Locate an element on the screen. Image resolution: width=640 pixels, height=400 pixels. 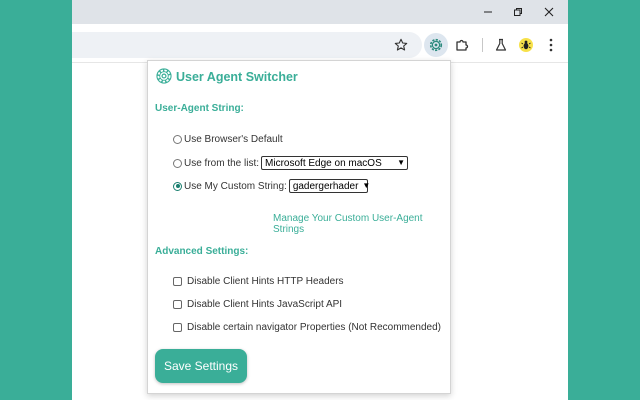
advanced-section-heading: Advanced Settings: is located at coordinates (202, 251).